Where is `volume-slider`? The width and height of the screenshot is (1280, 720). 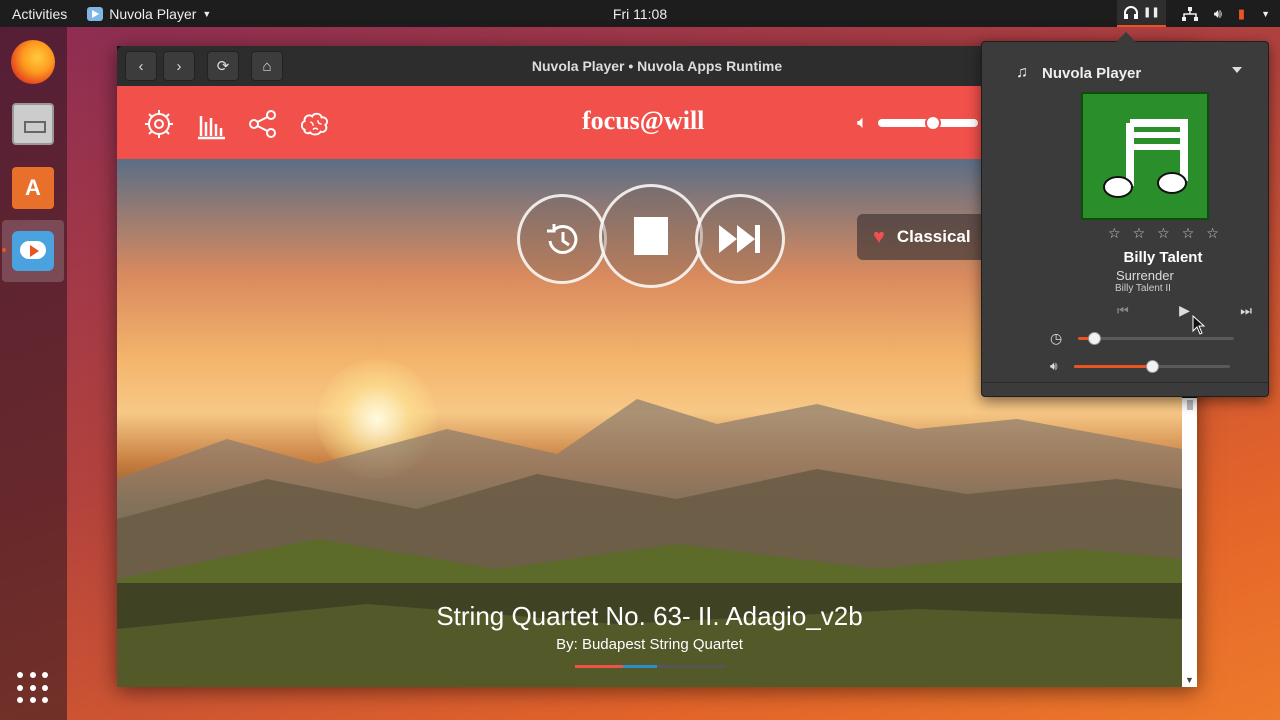
volume-slider is located at coordinates (1151, 366).